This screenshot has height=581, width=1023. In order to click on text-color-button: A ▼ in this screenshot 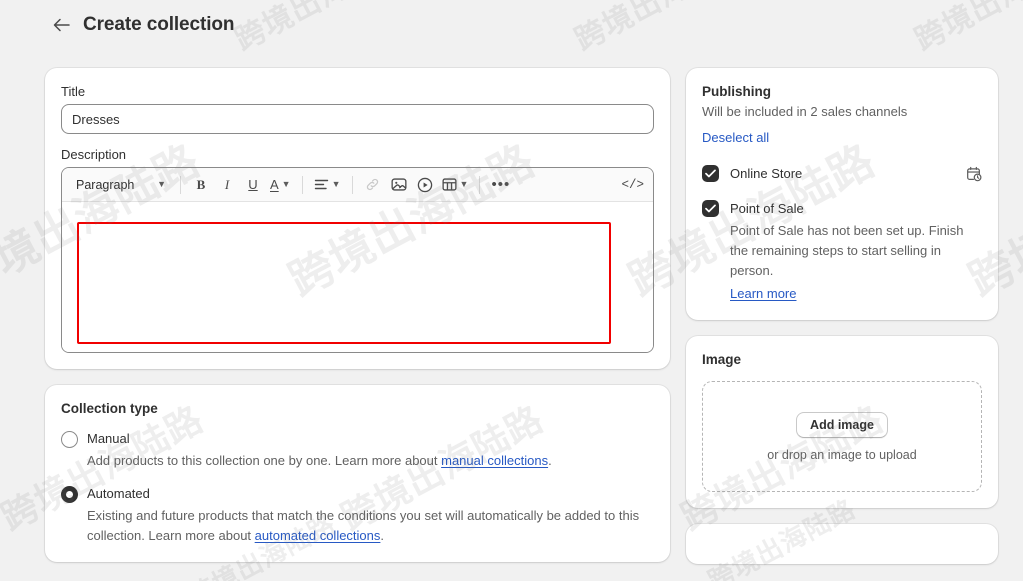, I will do `click(280, 185)`.